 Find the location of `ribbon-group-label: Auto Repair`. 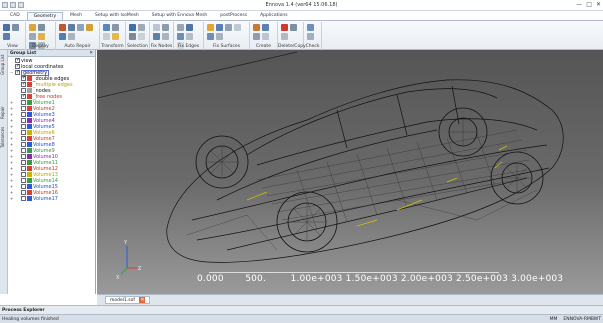

ribbon-group-label: Auto Repair is located at coordinates (77, 46).